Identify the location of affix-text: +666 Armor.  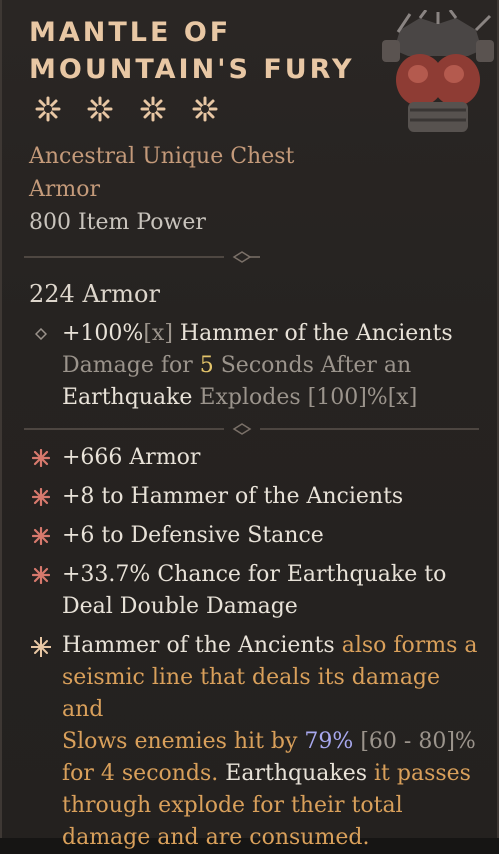
(131, 457).